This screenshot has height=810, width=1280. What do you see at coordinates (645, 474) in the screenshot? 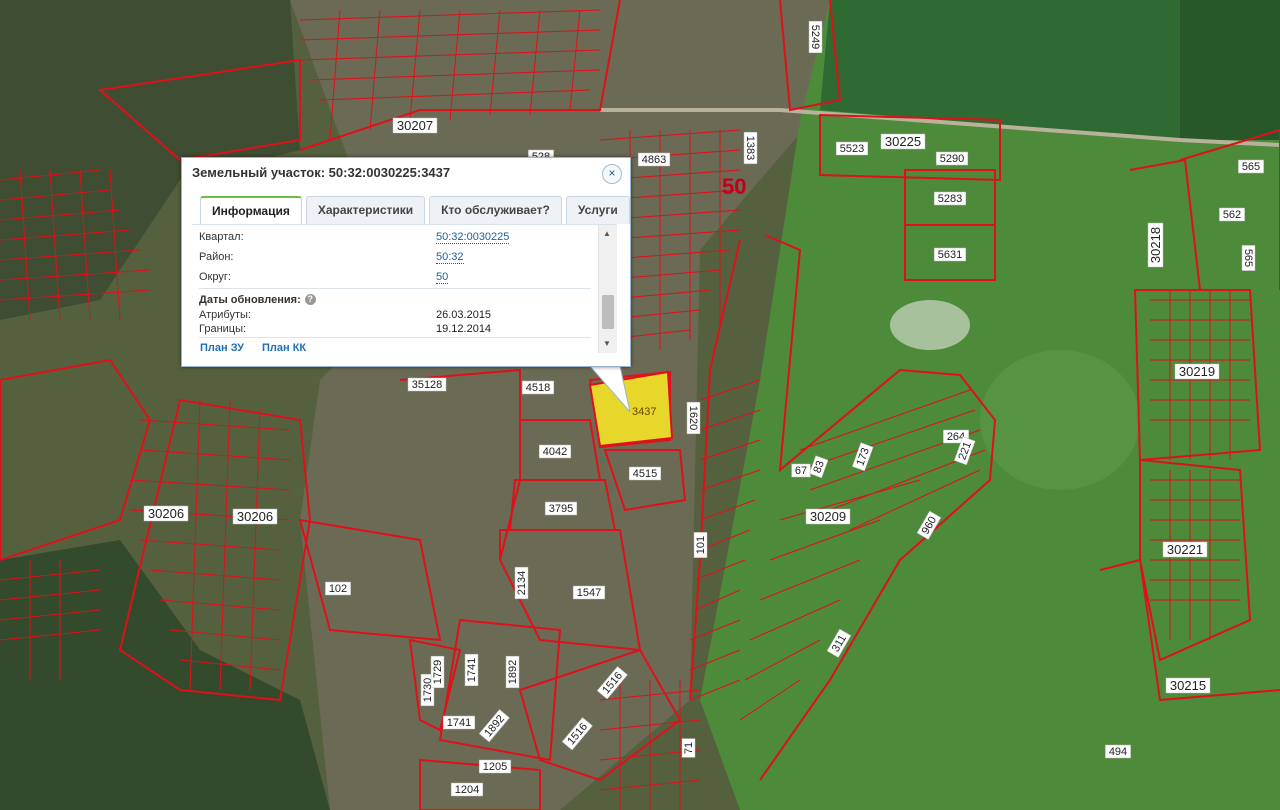
I see `parcel-label: 4515` at bounding box center [645, 474].